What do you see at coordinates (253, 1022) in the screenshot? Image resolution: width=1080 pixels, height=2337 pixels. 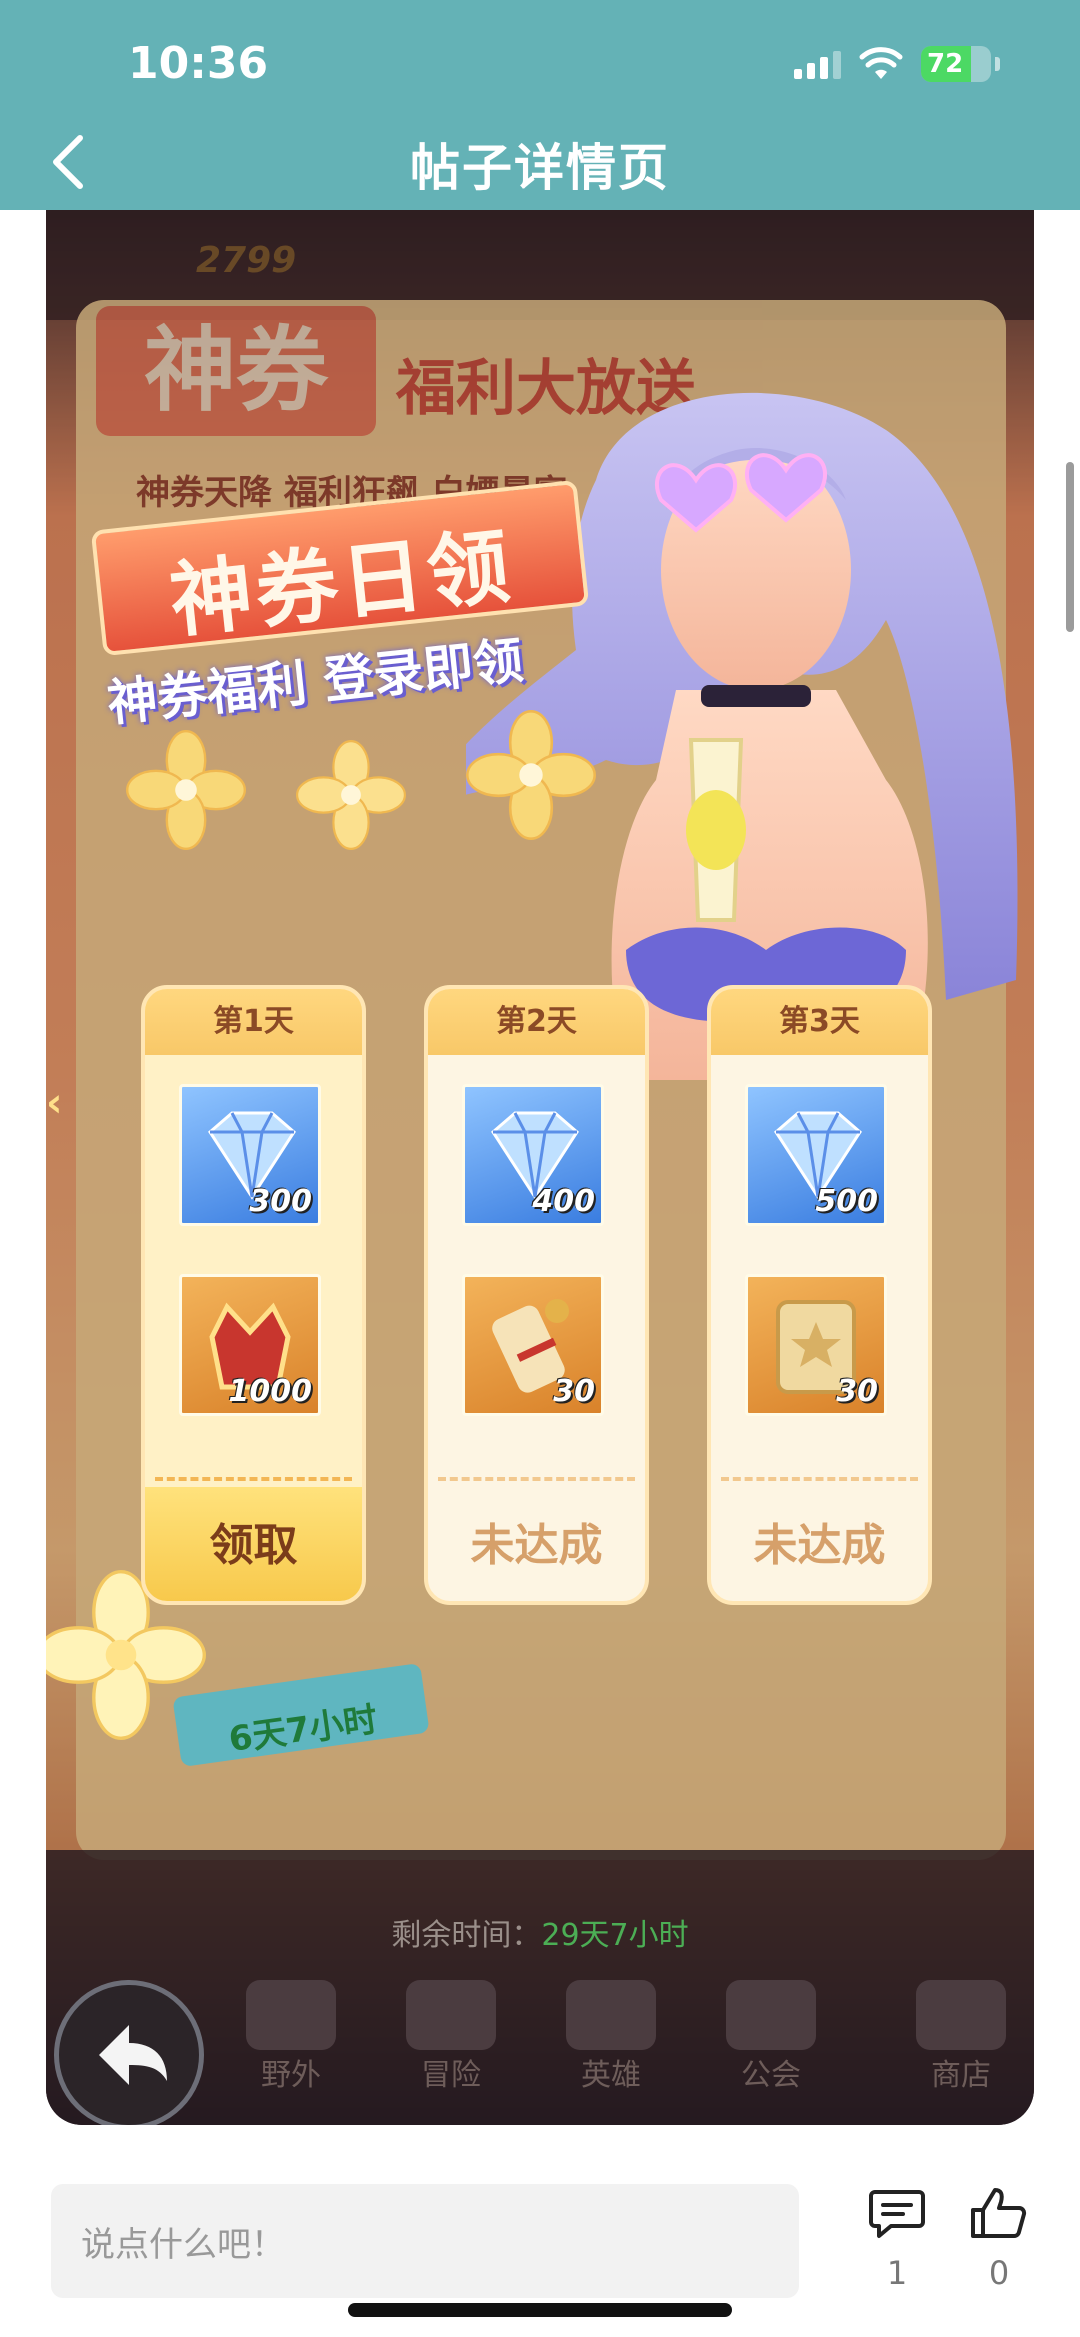 I see `card-day-label: 第1天` at bounding box center [253, 1022].